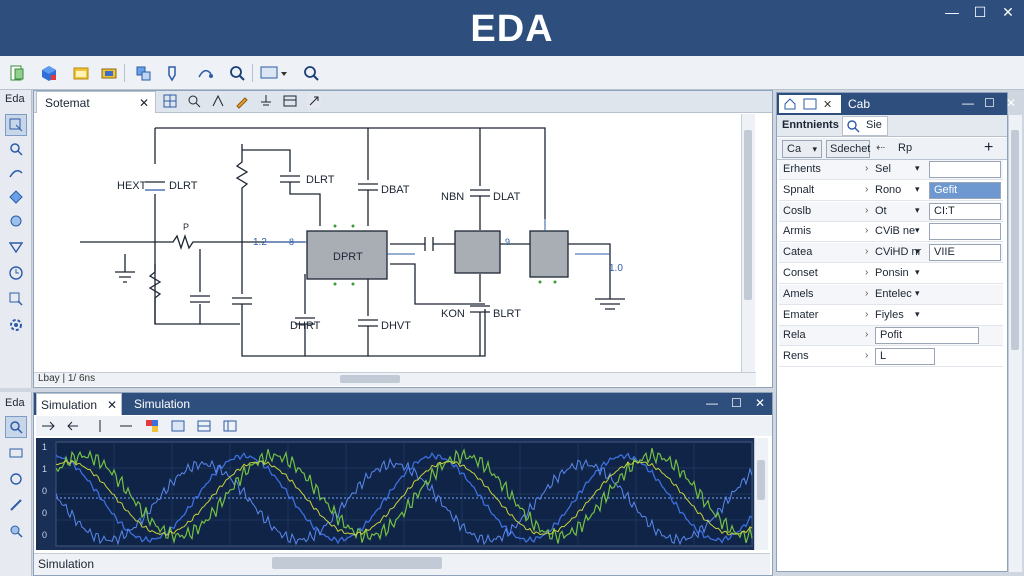 The width and height of the screenshot is (1024, 576). What do you see at coordinates (16, 221) in the screenshot?
I see `part-tool-icon` at bounding box center [16, 221].